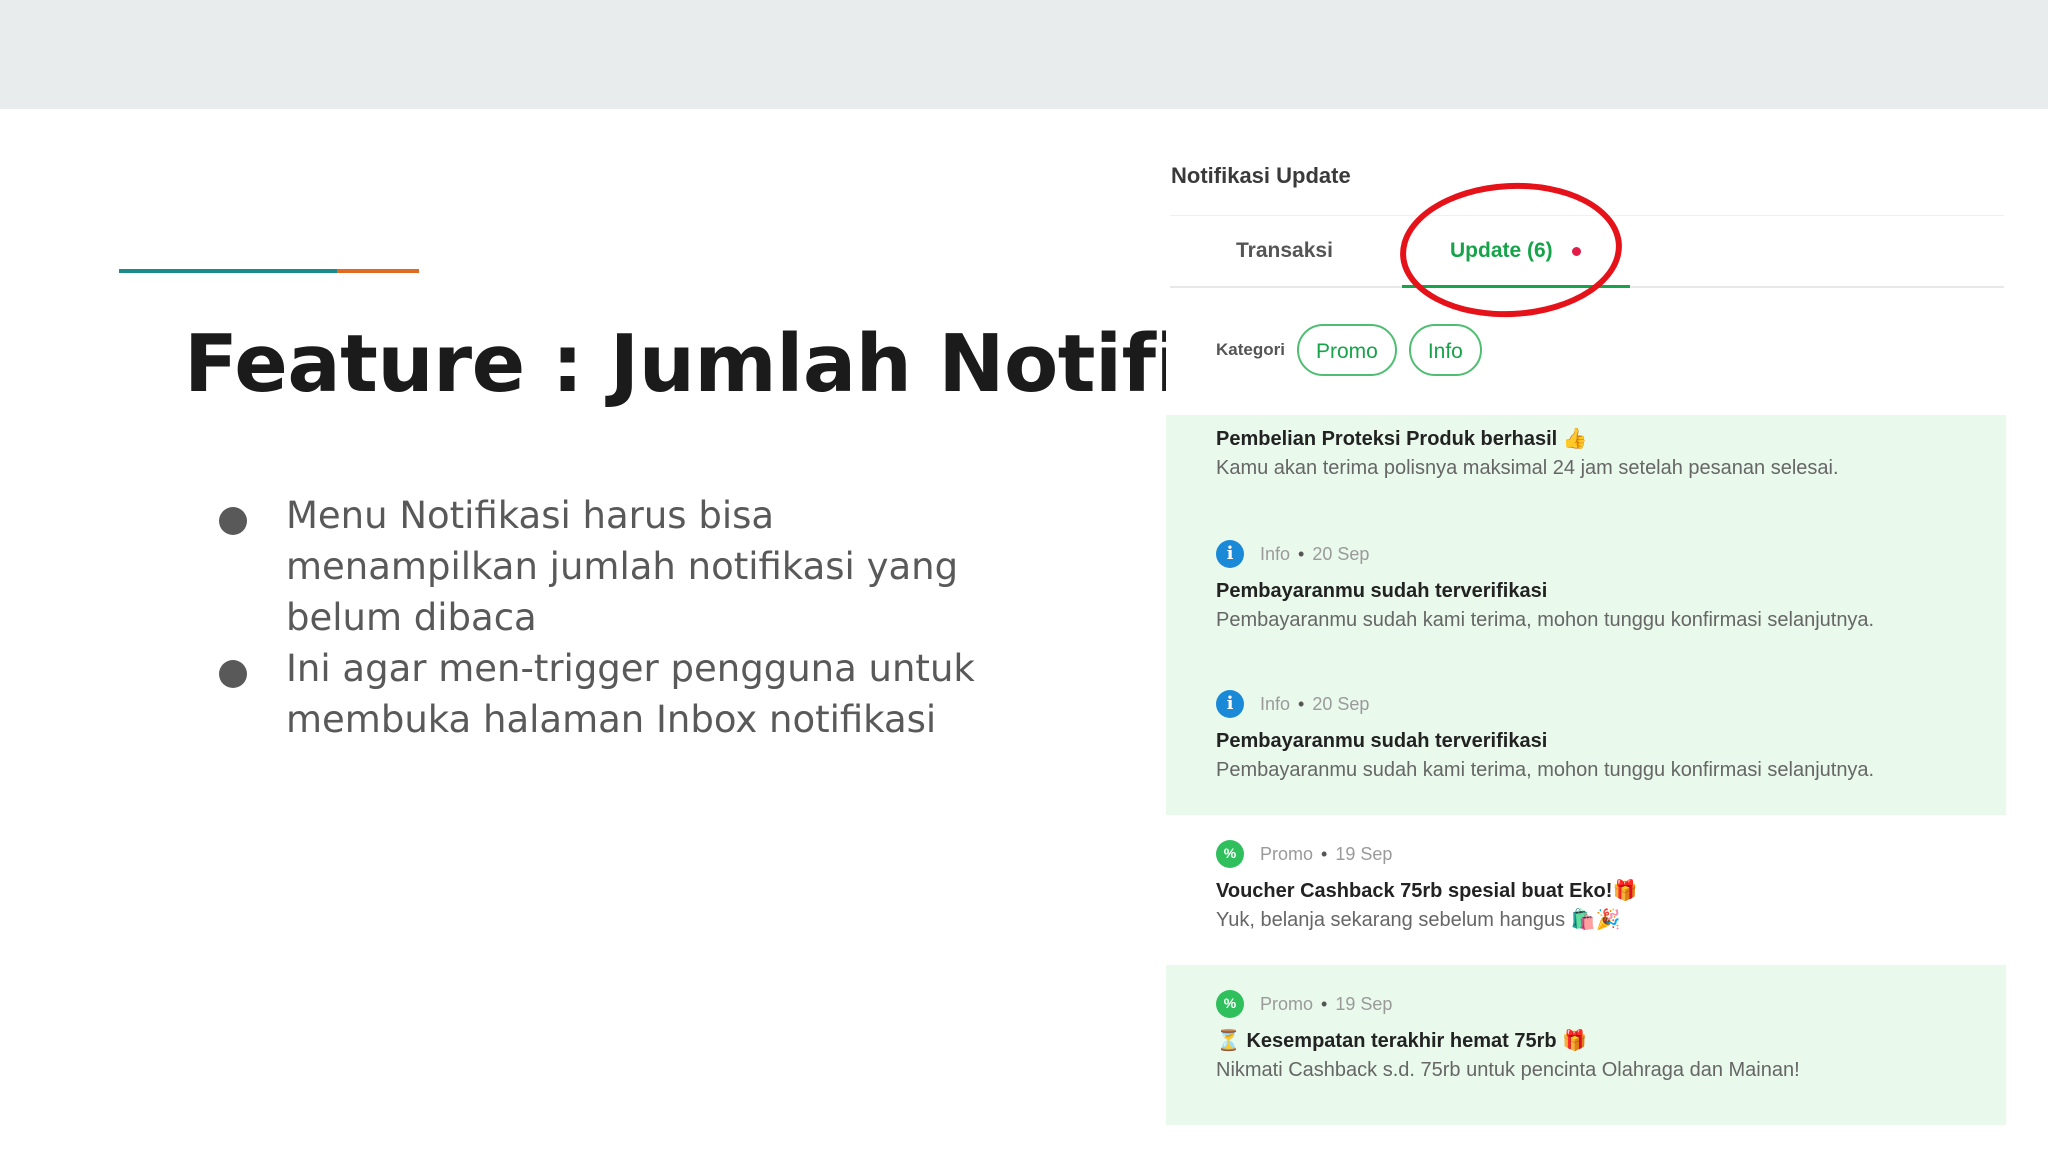 The image size is (2048, 1152). Describe the element at coordinates (1261, 175) in the screenshot. I see `panel-title: Notifikasi Update` at that location.